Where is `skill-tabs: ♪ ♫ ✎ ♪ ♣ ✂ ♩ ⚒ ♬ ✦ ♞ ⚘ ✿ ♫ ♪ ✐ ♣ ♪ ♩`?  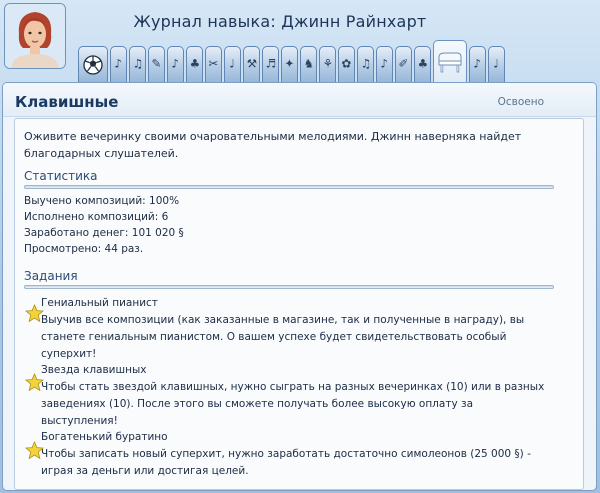 skill-tabs: ♪ ♫ ✎ ♪ ♣ ✂ ♩ ⚒ ♬ ✦ ♞ ⚘ ✿ ♫ ♪ ✐ ♣ ♪ ♩ is located at coordinates (328, 61).